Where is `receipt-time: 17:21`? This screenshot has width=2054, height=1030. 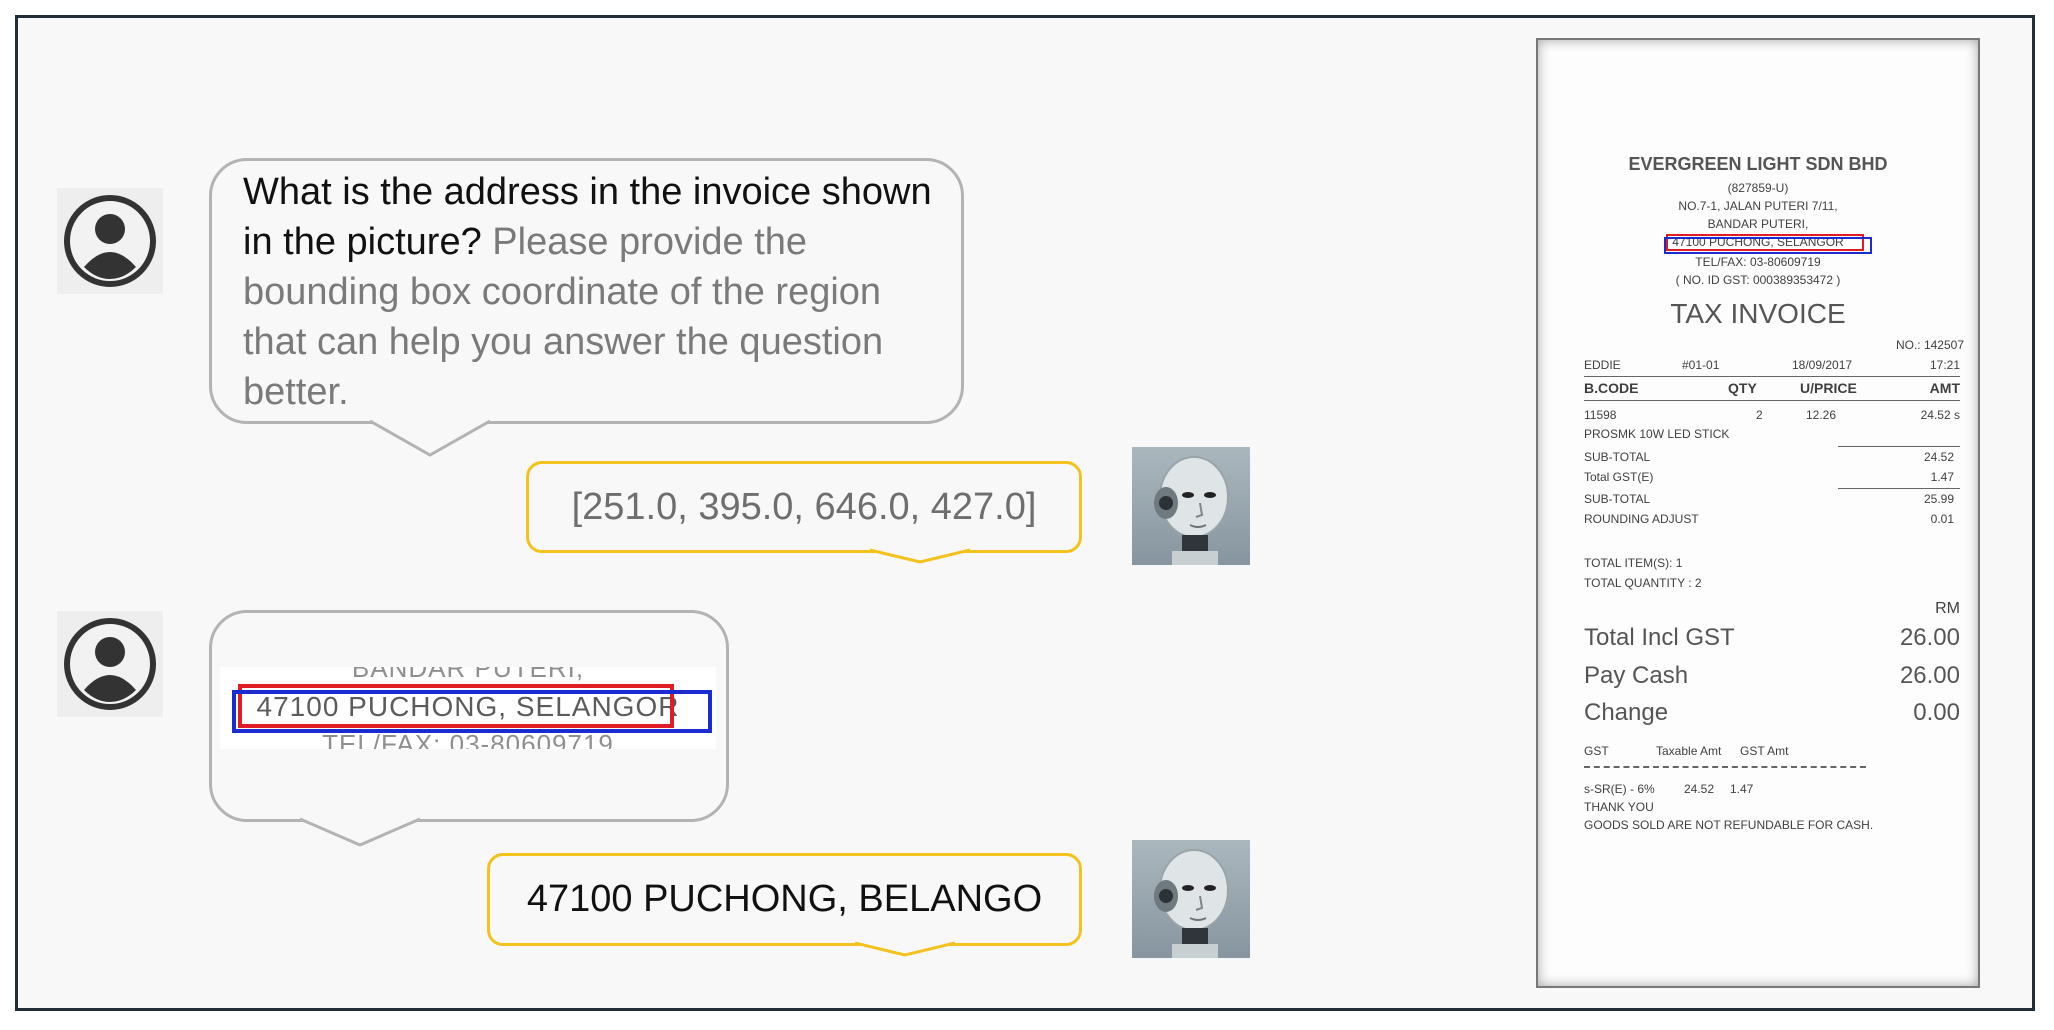 receipt-time: 17:21 is located at coordinates (1944, 365).